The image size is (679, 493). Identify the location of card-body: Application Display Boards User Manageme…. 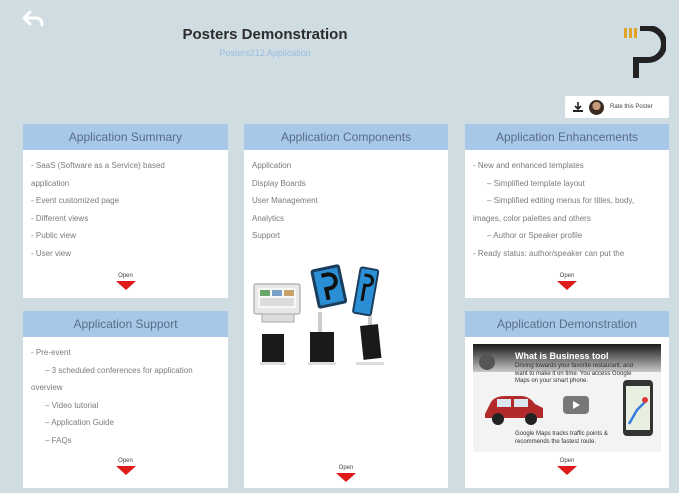
(346, 201).